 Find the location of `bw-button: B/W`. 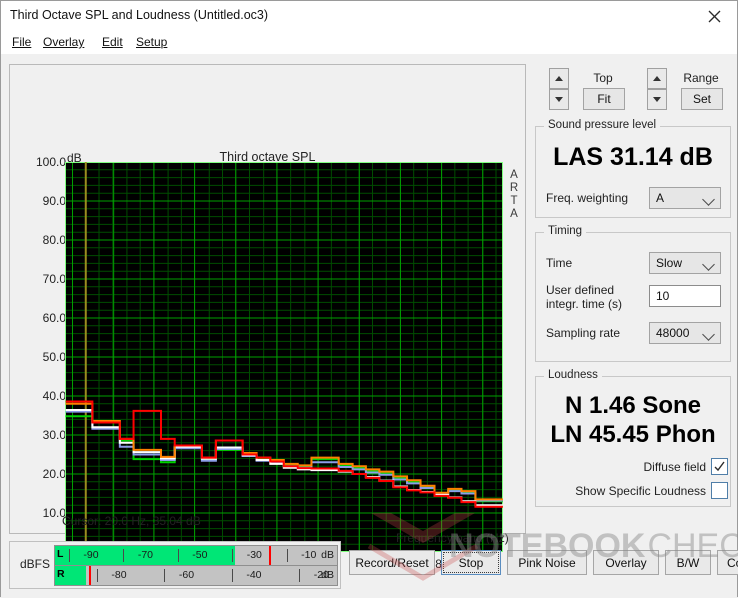

bw-button: B/W is located at coordinates (688, 562).